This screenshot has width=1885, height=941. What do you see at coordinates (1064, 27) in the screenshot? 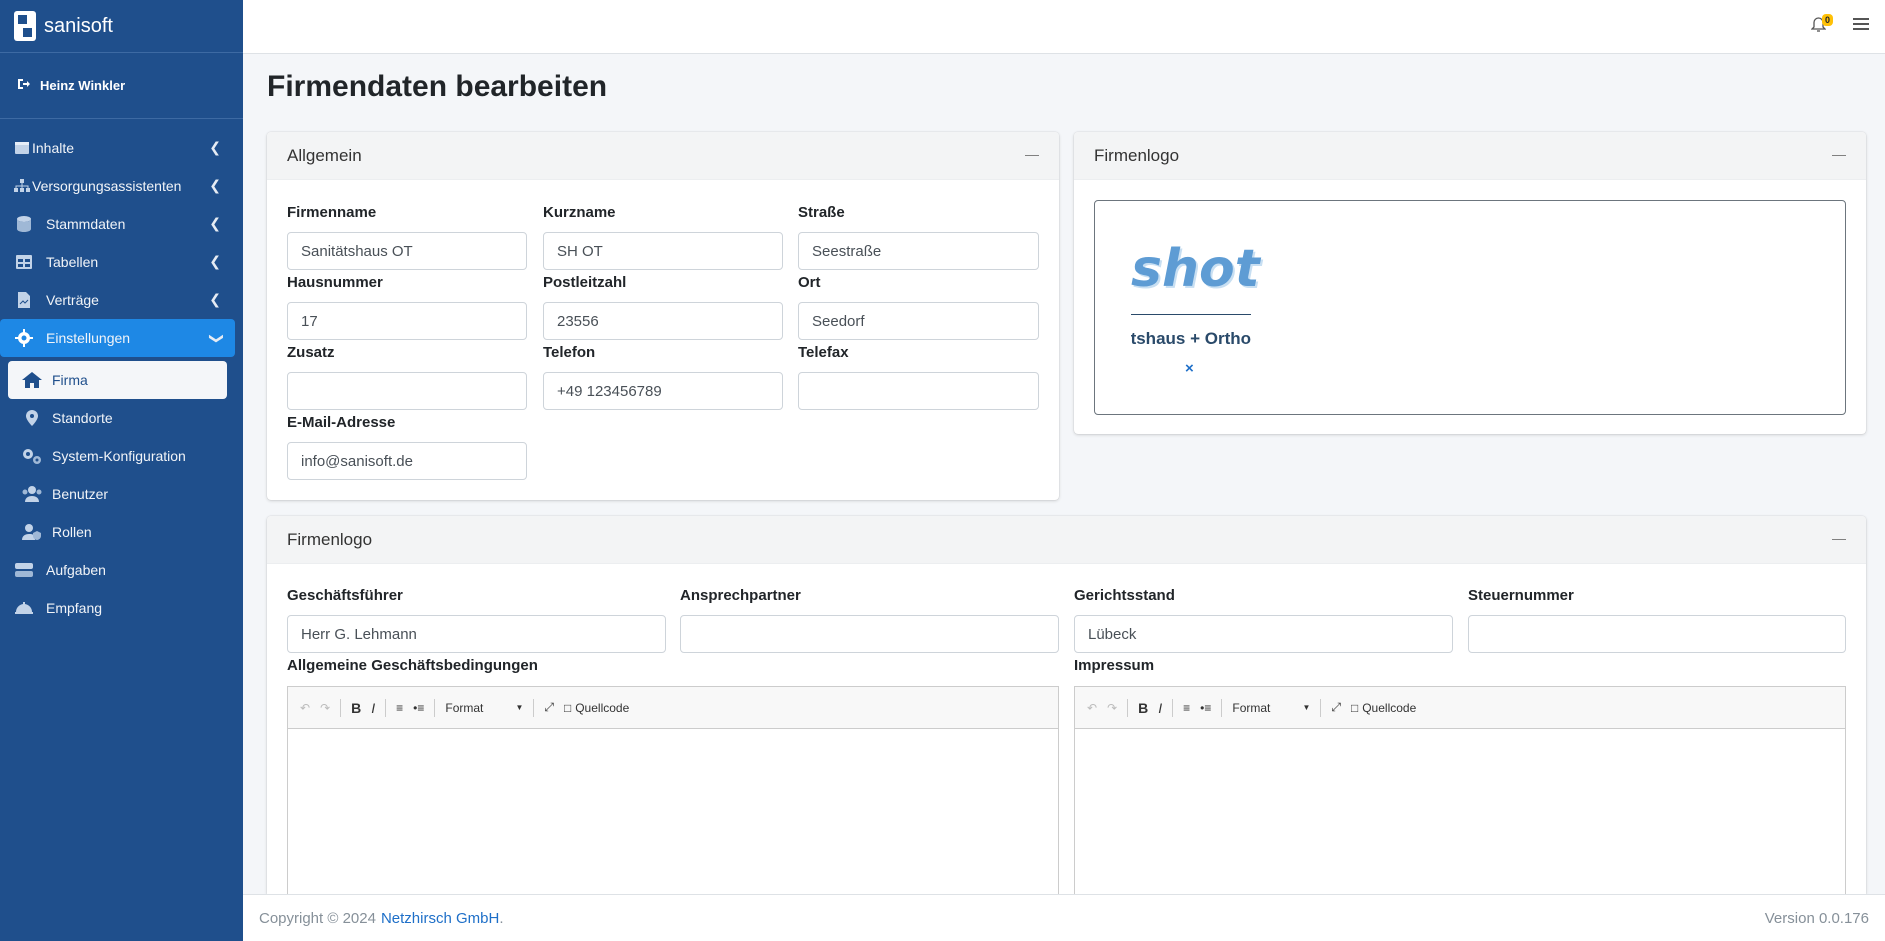
I see `topbar: 0` at bounding box center [1064, 27].